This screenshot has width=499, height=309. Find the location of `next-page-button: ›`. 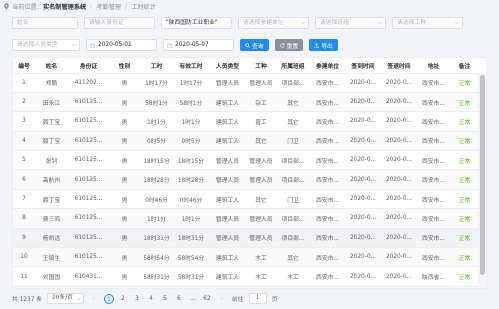

next-page-button: › is located at coordinates (222, 299).